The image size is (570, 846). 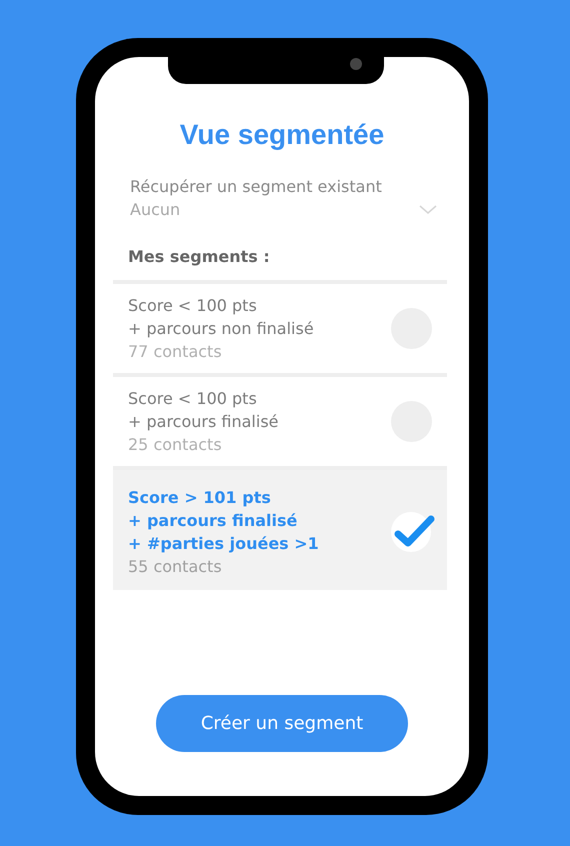 What do you see at coordinates (356, 64) in the screenshot?
I see `camera-icon` at bounding box center [356, 64].